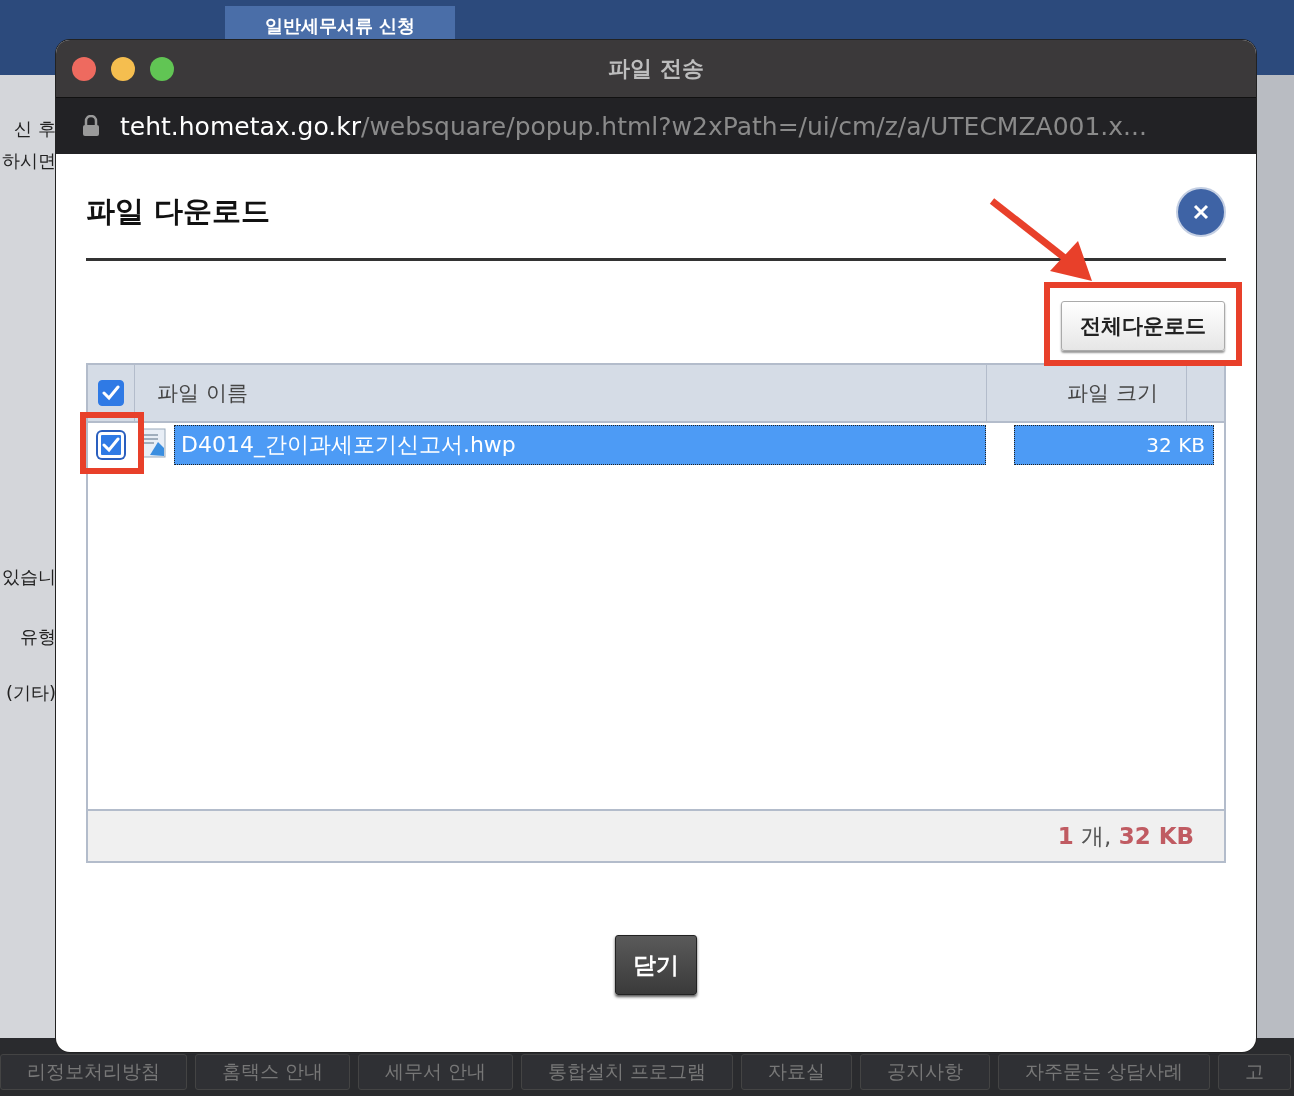  Describe the element at coordinates (925, 1072) in the screenshot. I see `footer-link: 공지사항` at that location.